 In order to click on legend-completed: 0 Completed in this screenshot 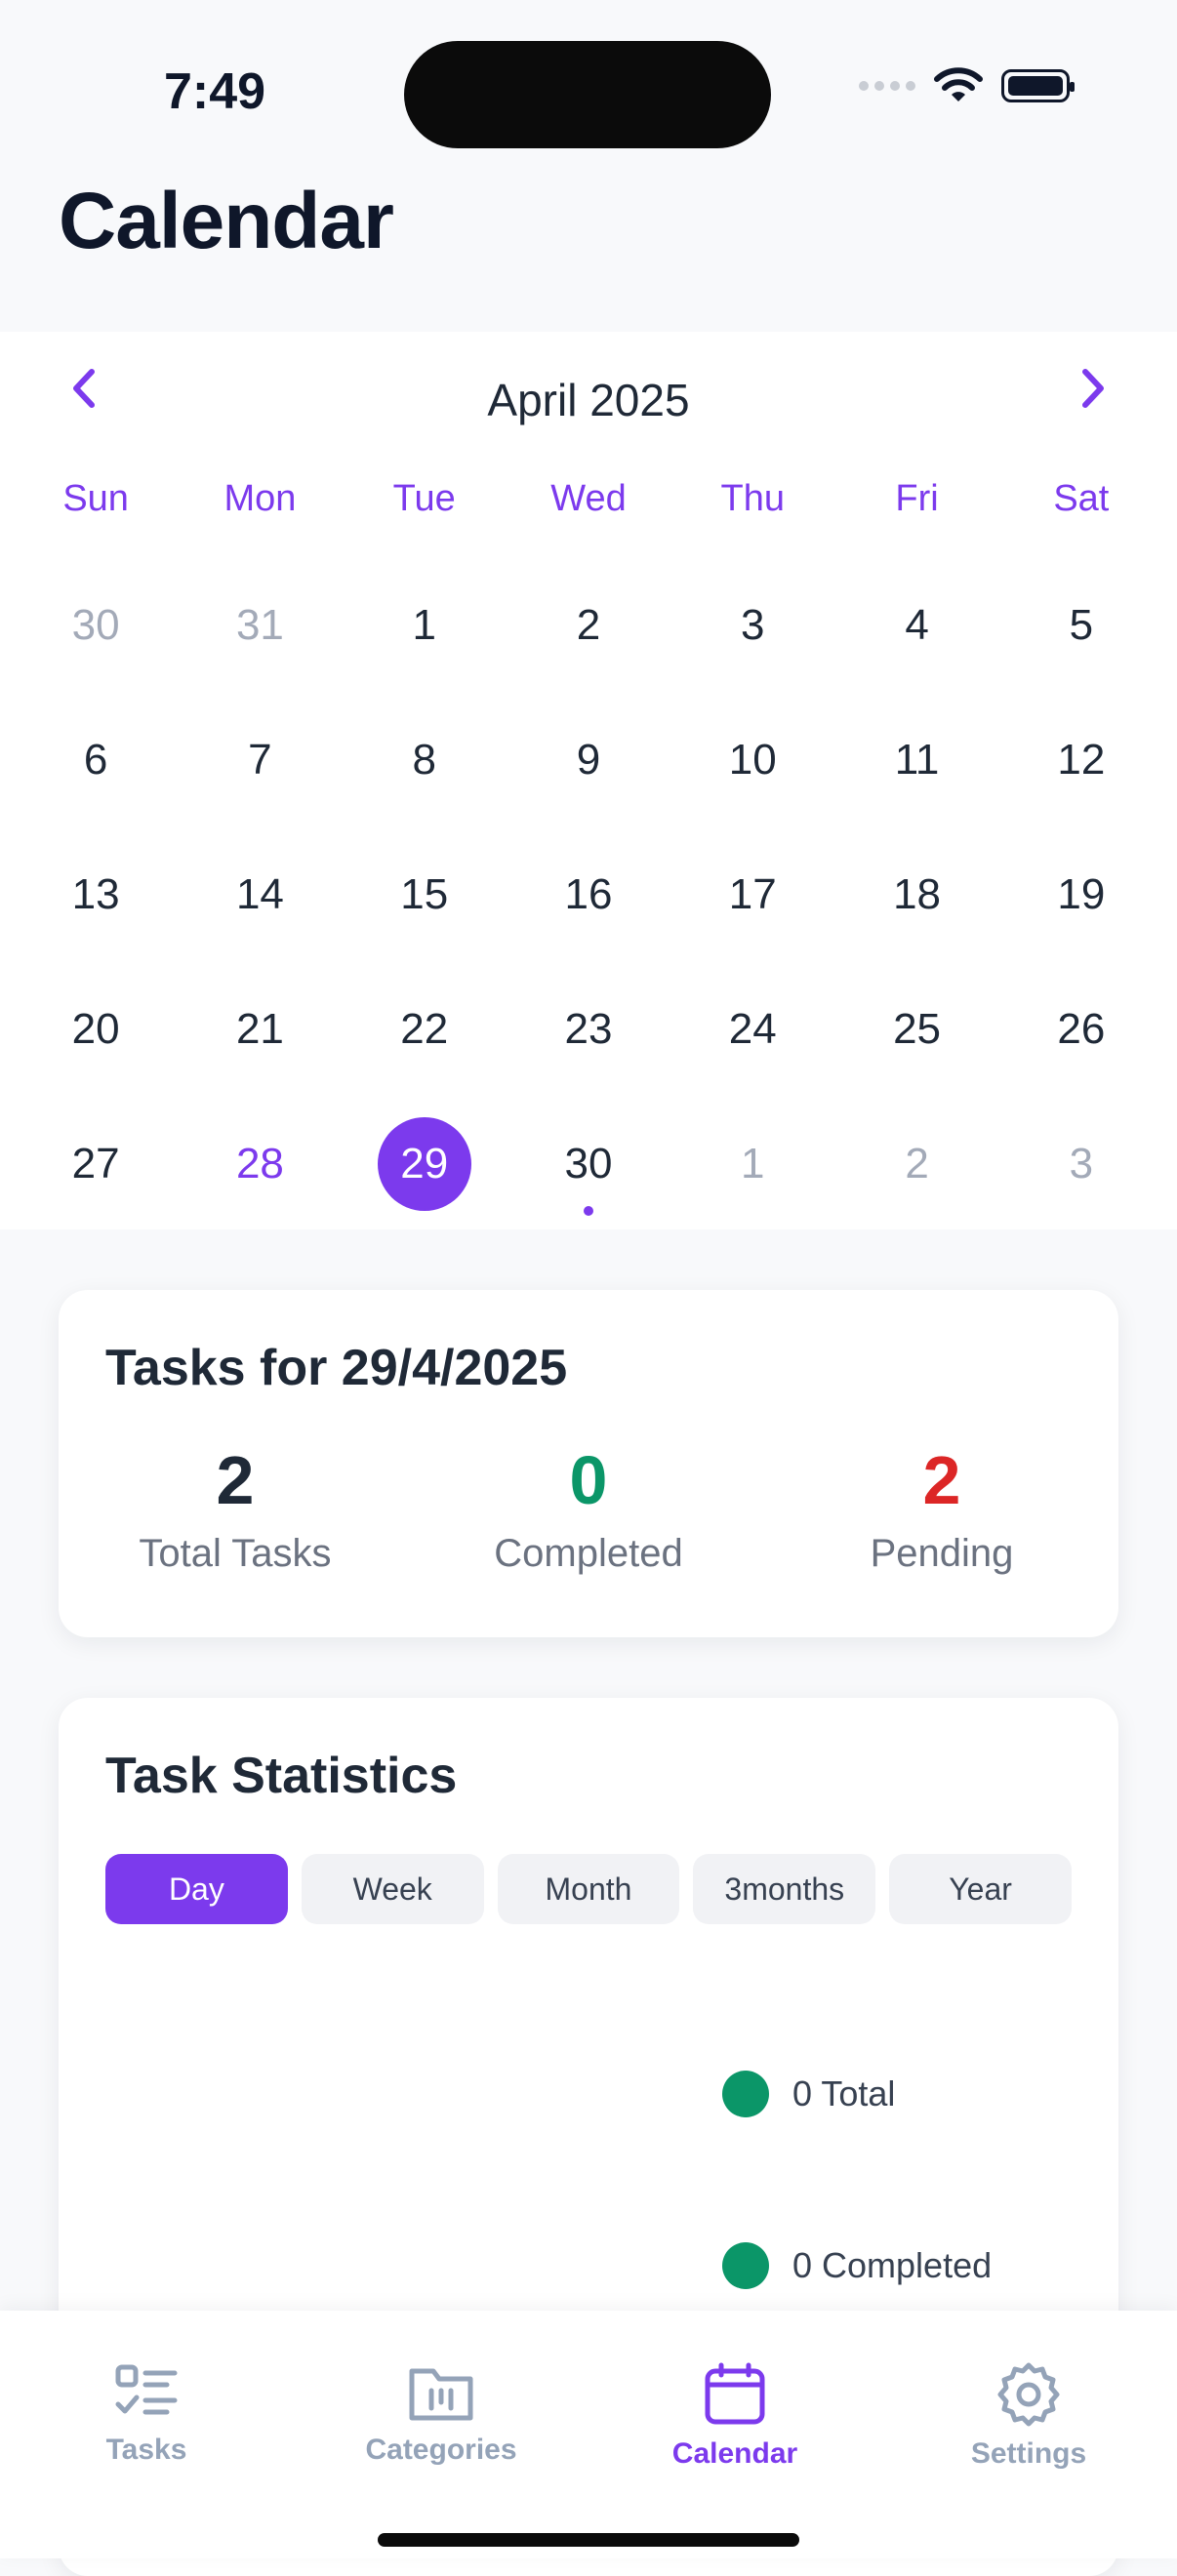, I will do `click(857, 2265)`.